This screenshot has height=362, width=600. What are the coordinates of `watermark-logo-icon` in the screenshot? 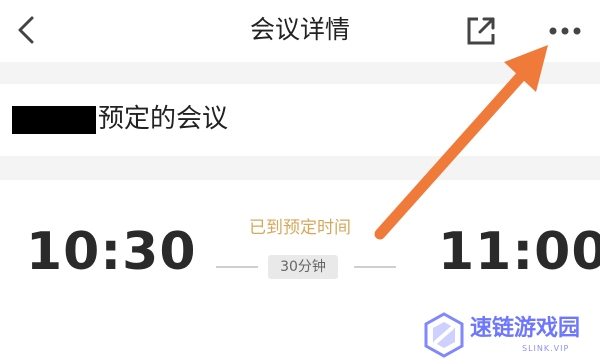 It's located at (444, 335).